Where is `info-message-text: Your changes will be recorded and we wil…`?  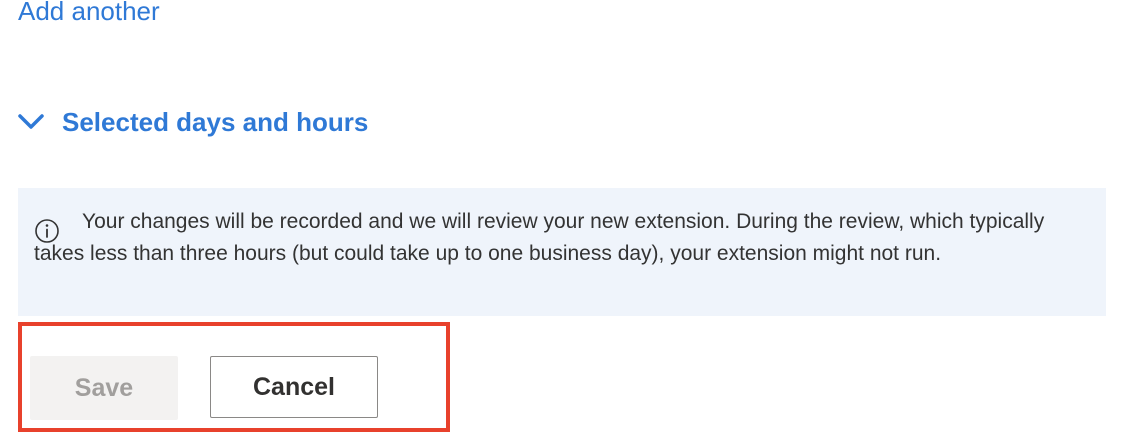 info-message-text: Your changes will be recorded and we wil… is located at coordinates (539, 237).